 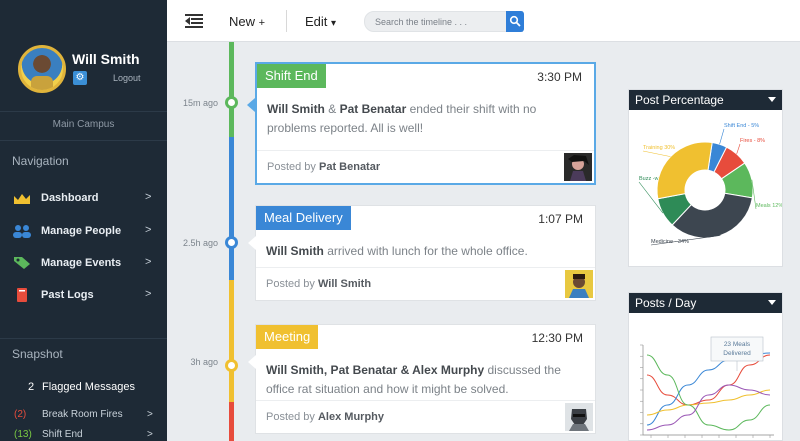 What do you see at coordinates (22, 198) in the screenshot?
I see `dashboard-icon` at bounding box center [22, 198].